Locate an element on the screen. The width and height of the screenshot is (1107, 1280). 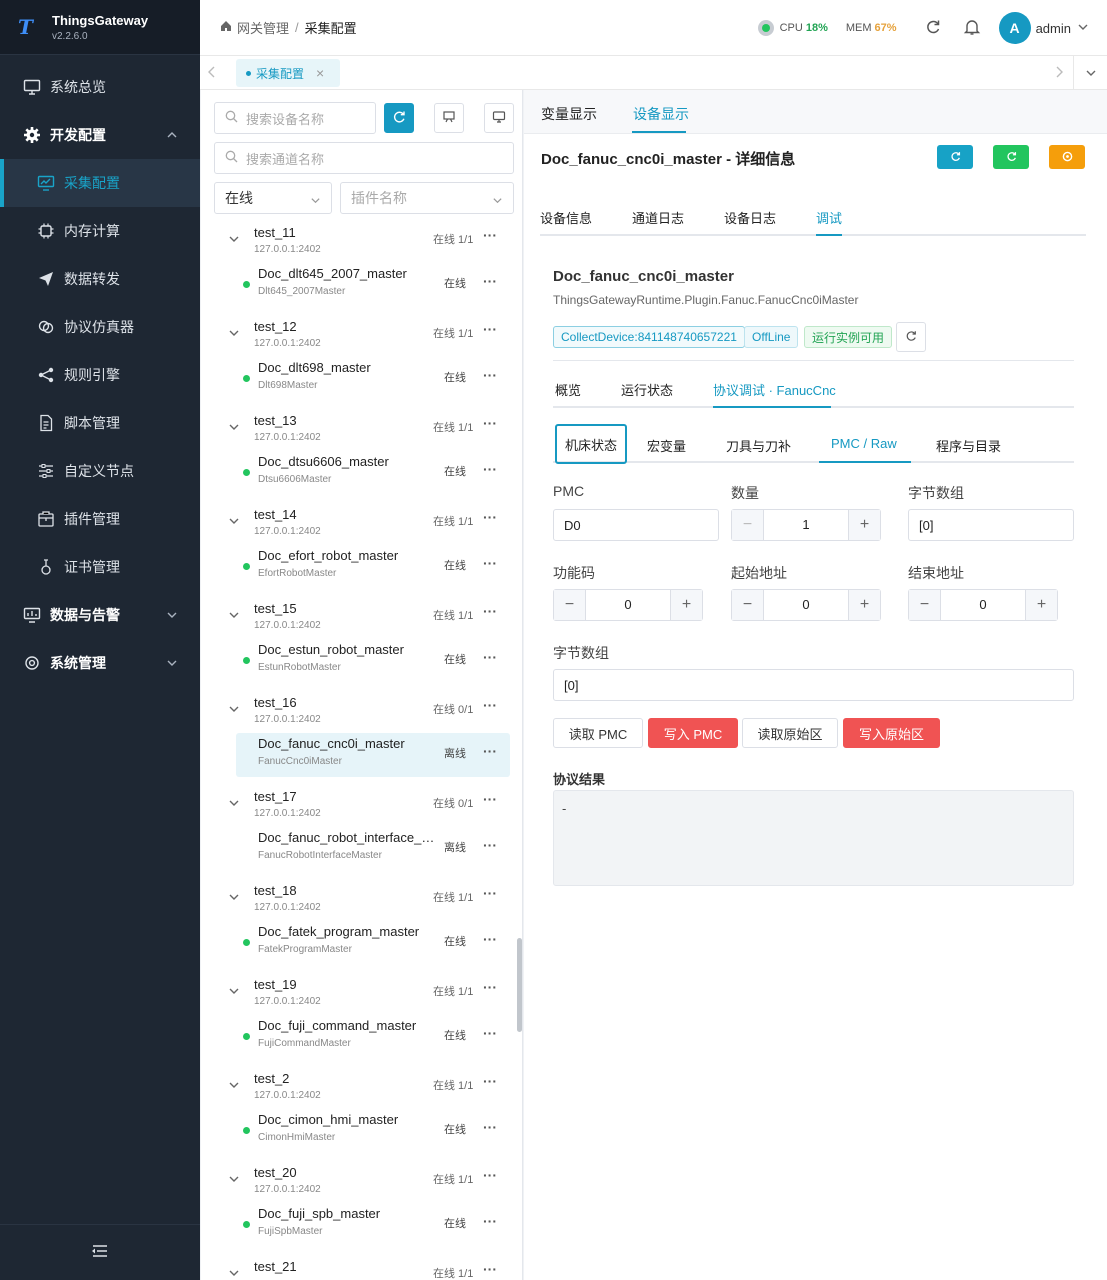
write-pmc-button: 写入 PMC is located at coordinates (693, 733).